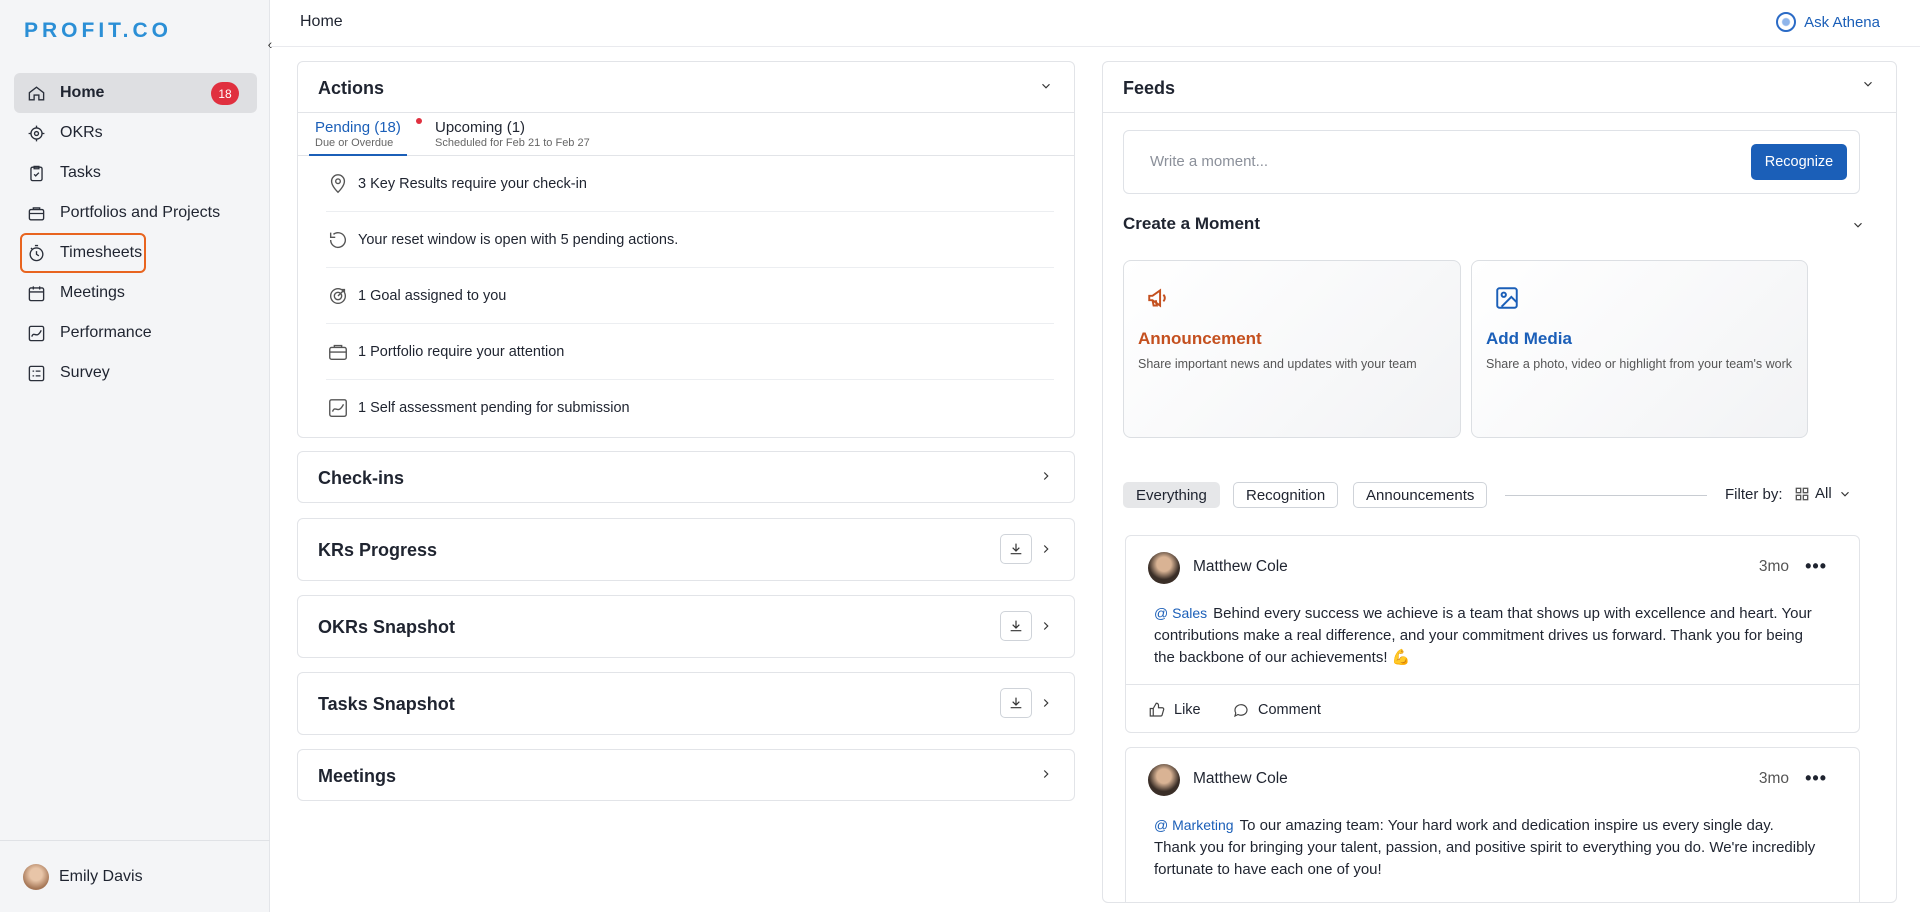 This screenshot has height=912, width=1920. I want to click on checkins-title: Check-ins, so click(361, 478).